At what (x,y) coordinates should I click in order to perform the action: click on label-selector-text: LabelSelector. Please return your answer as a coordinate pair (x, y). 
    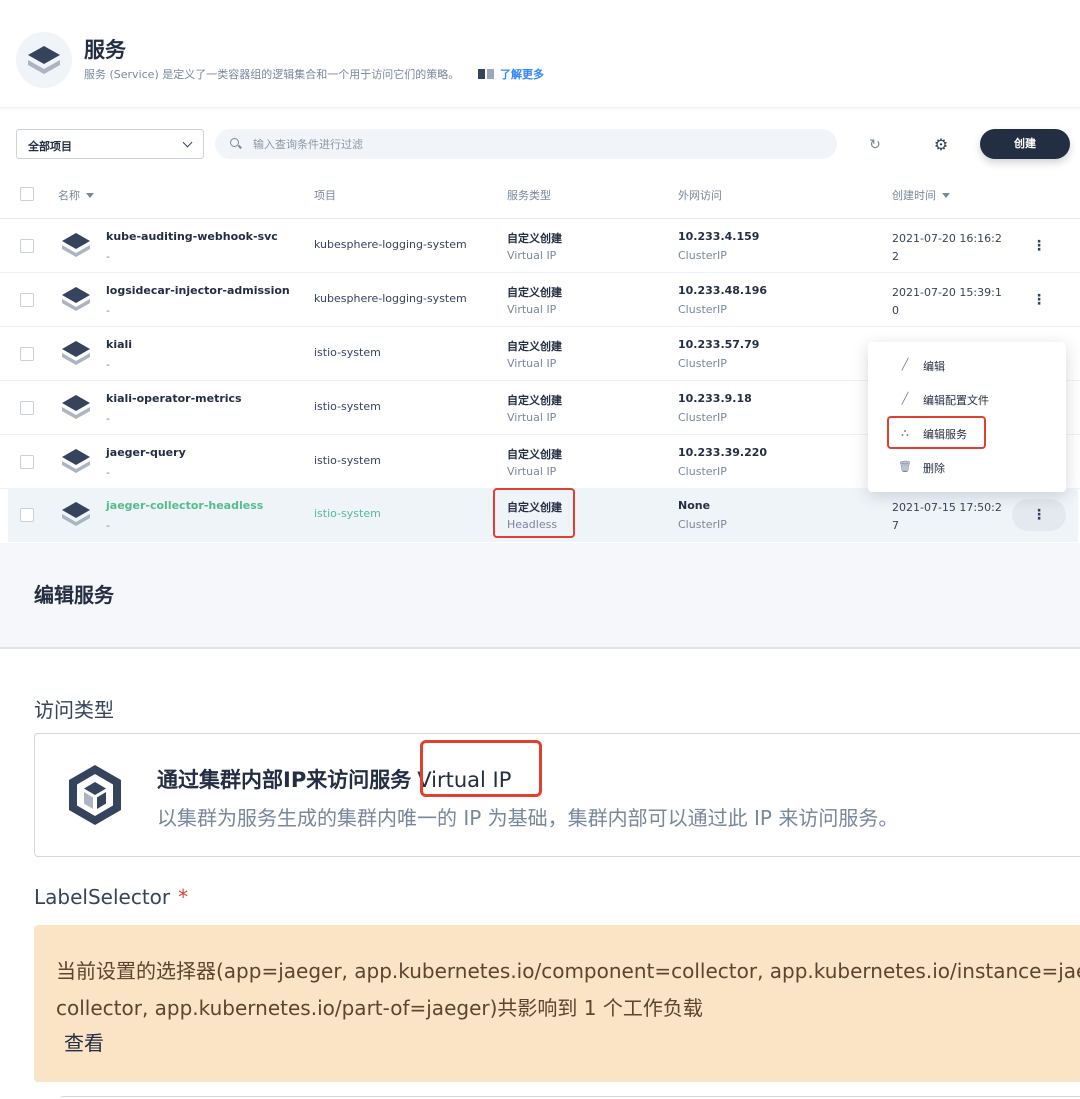
    Looking at the image, I should click on (102, 897).